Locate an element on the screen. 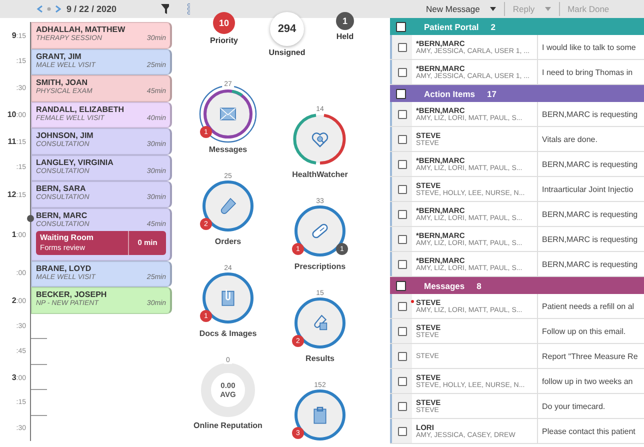  patient-name: GRANT, JIM is located at coordinates (59, 56).